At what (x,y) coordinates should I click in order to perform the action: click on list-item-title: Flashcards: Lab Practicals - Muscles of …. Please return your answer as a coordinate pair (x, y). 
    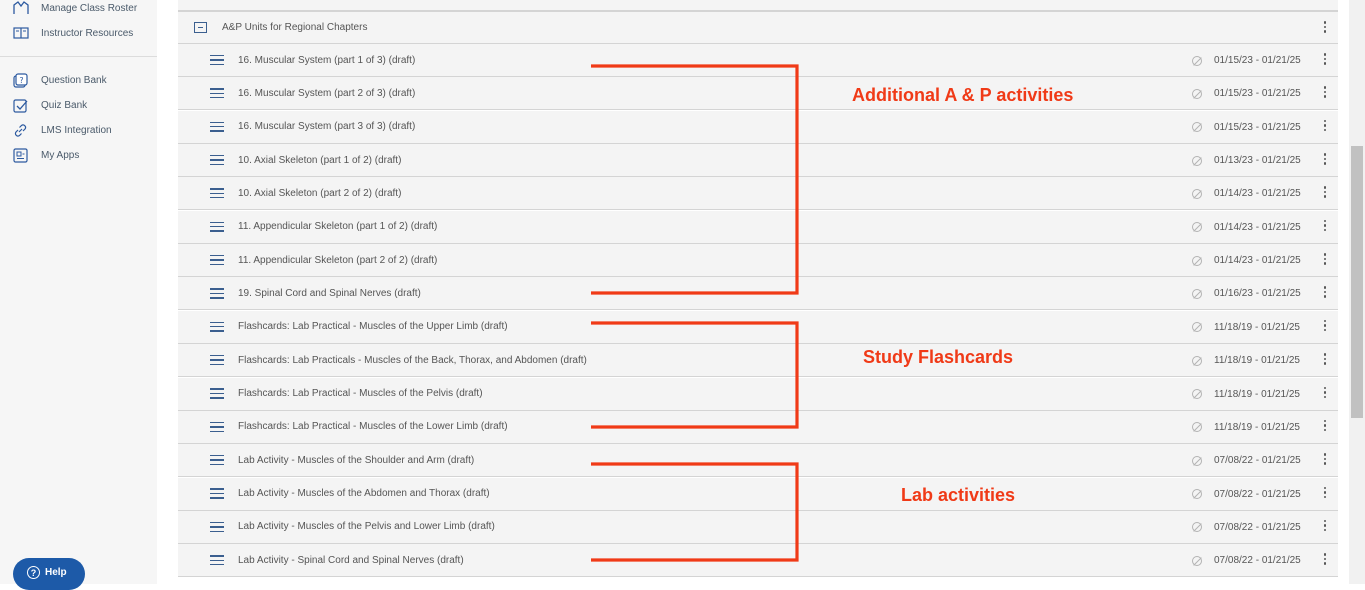
    Looking at the image, I should click on (788, 360).